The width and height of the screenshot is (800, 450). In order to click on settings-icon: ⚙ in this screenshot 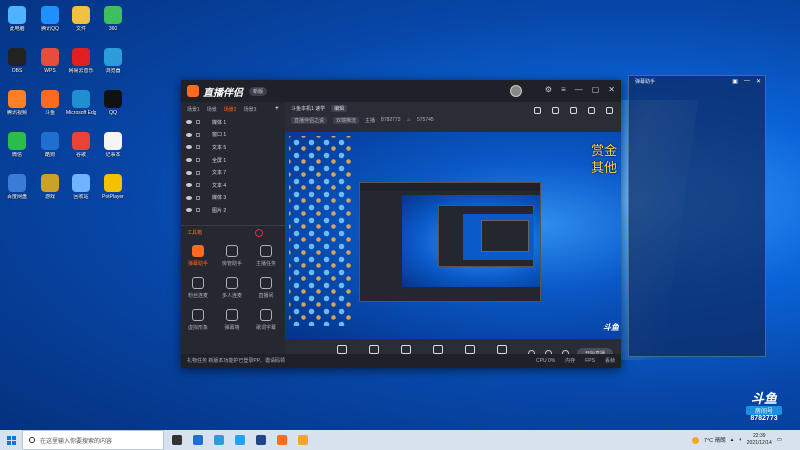, I will do `click(548, 89)`.